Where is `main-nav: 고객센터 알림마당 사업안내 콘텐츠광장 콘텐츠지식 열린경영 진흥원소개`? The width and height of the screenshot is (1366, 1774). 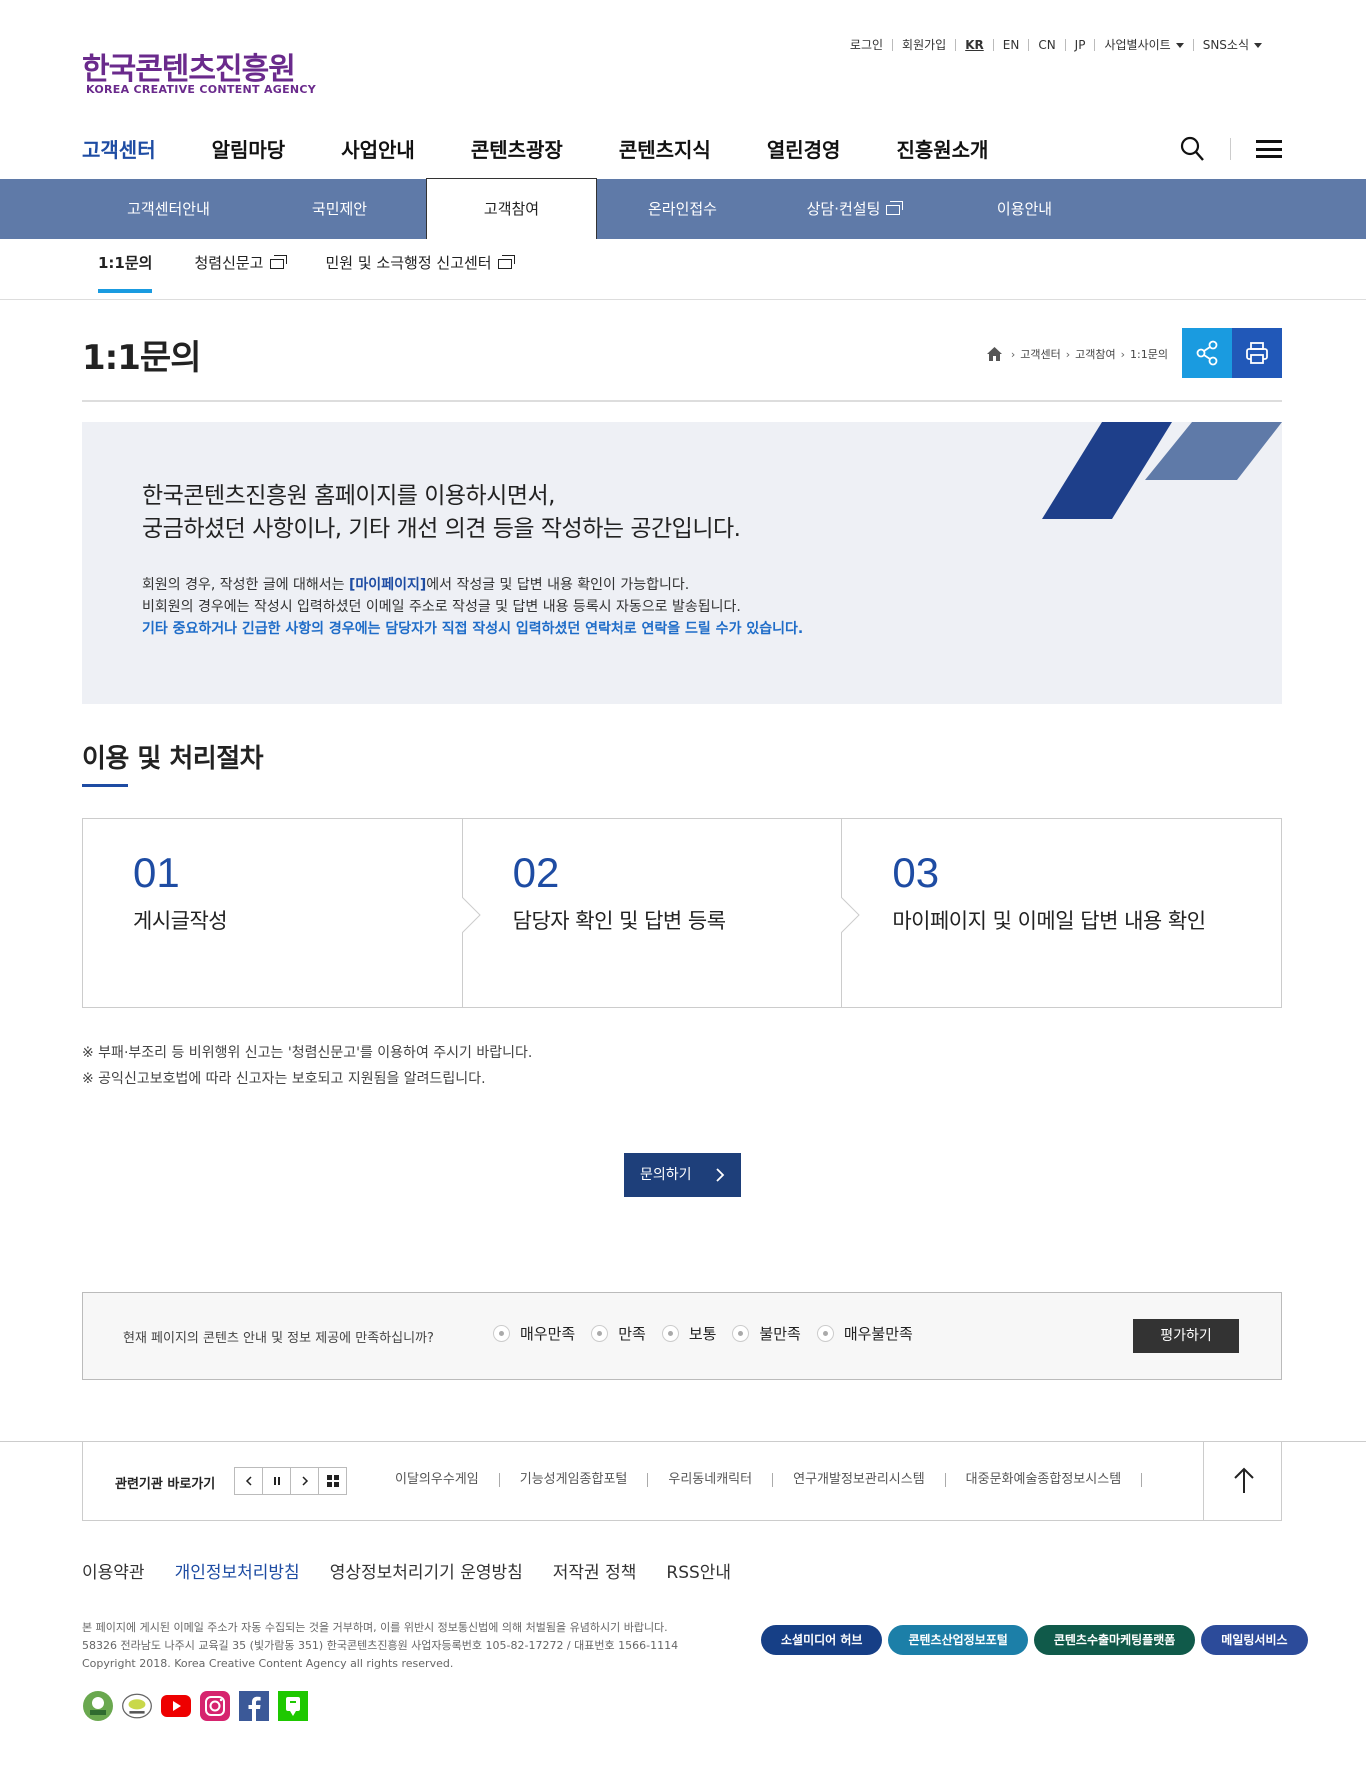 main-nav: 고객센터 알림마당 사업안내 콘텐츠광장 콘텐츠지식 열린경영 진흥원소개 is located at coordinates (563, 148).